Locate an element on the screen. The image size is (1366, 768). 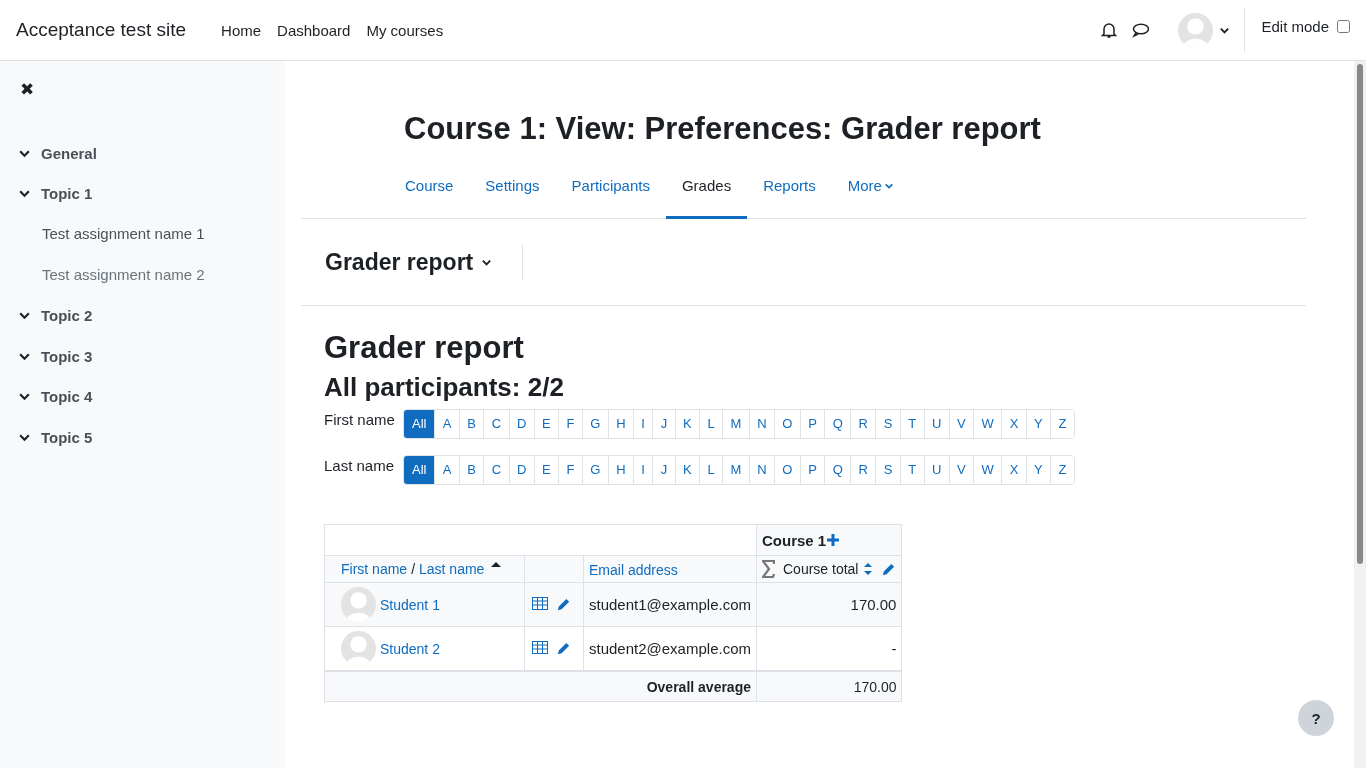
section-link: Topic 2 is located at coordinates (67, 316).